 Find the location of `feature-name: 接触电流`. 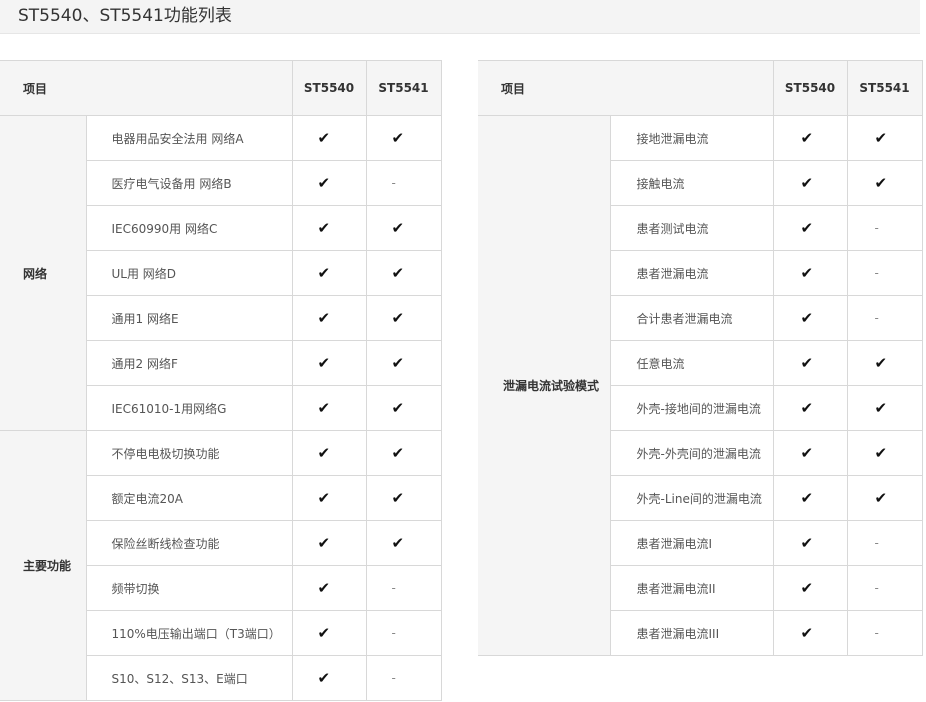

feature-name: 接触电流 is located at coordinates (692, 183).